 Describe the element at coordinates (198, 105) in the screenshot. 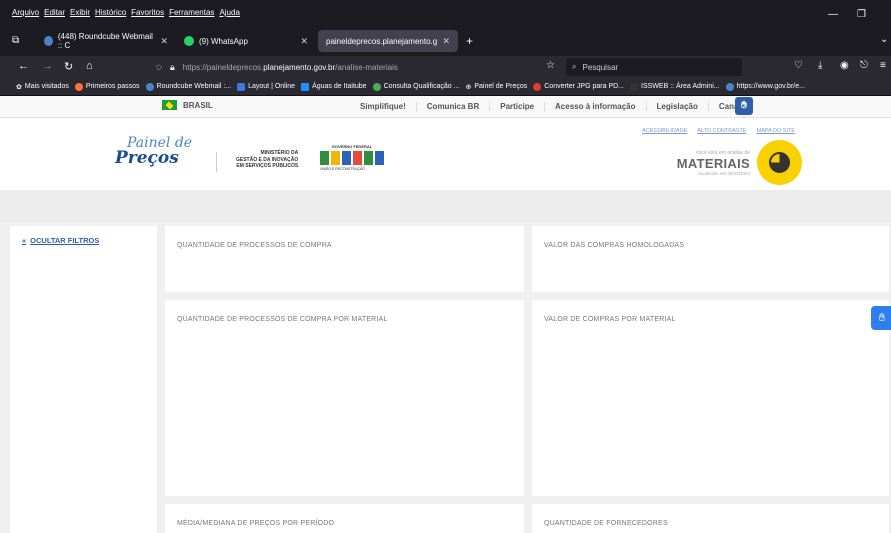

I see `brasil-label: BRASIL` at that location.